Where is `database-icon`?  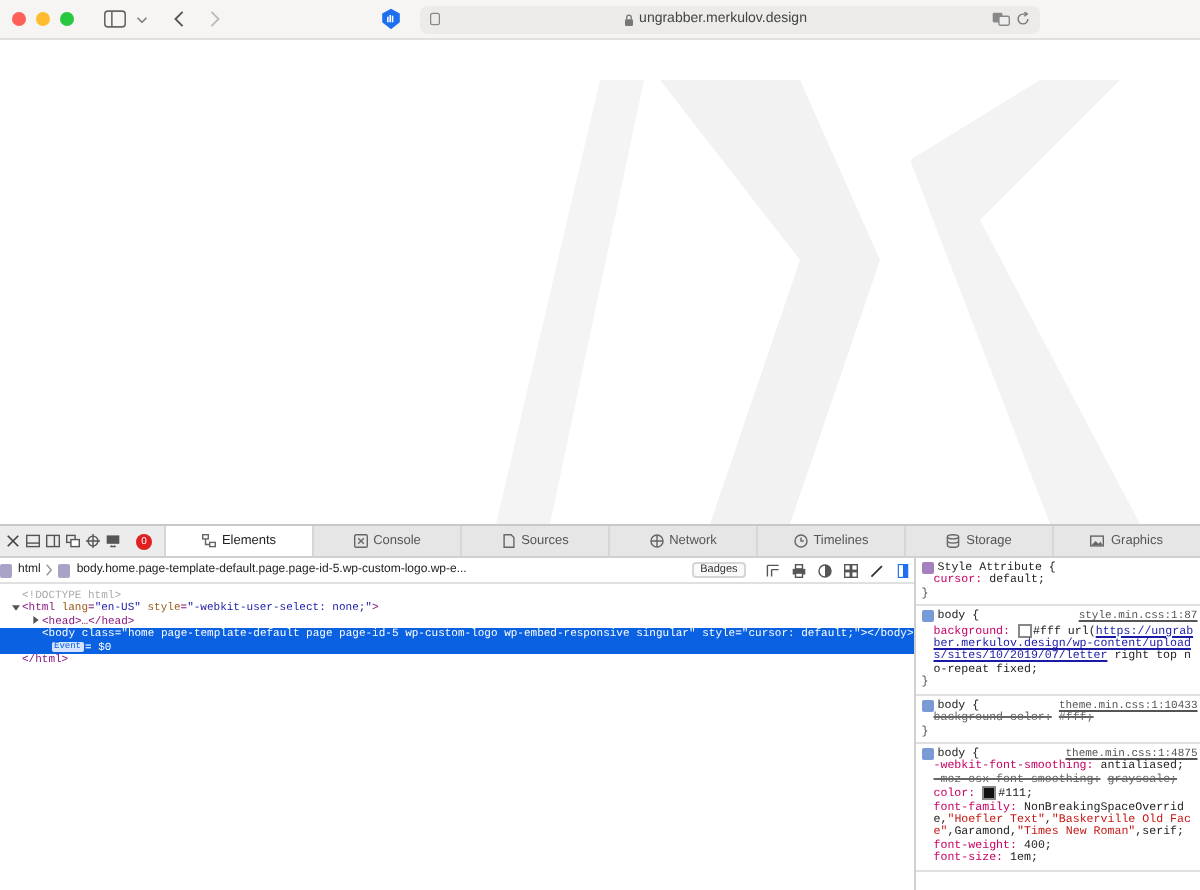 database-icon is located at coordinates (953, 541).